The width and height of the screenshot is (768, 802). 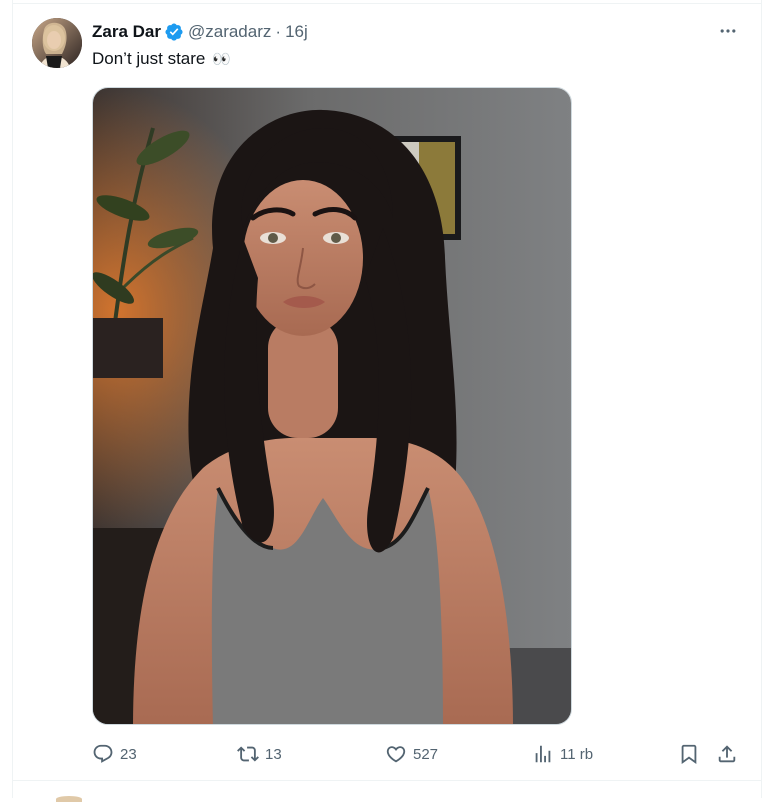 What do you see at coordinates (114, 754) in the screenshot?
I see `reply-button: 23` at bounding box center [114, 754].